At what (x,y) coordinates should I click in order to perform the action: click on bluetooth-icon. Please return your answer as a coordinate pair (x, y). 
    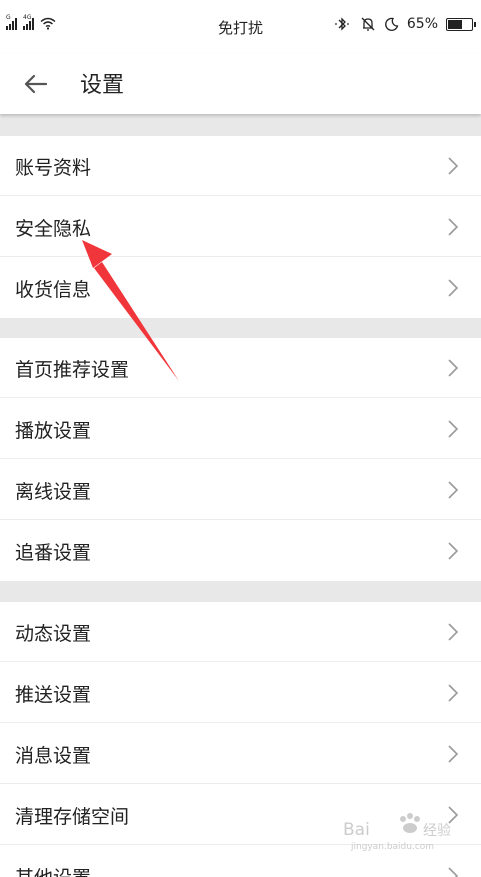
    Looking at the image, I should click on (341, 24).